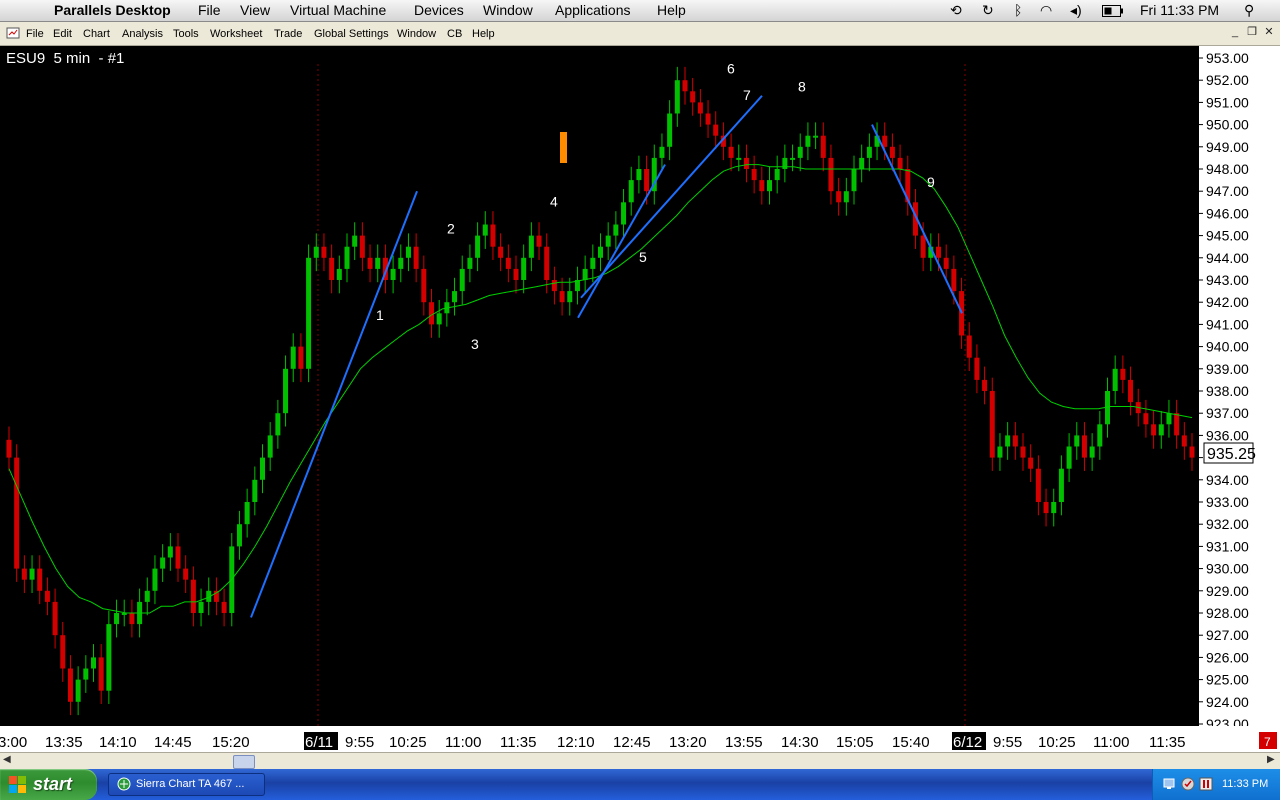  Describe the element at coordinates (1269, 32) in the screenshot. I see `close-button: ✕` at that location.